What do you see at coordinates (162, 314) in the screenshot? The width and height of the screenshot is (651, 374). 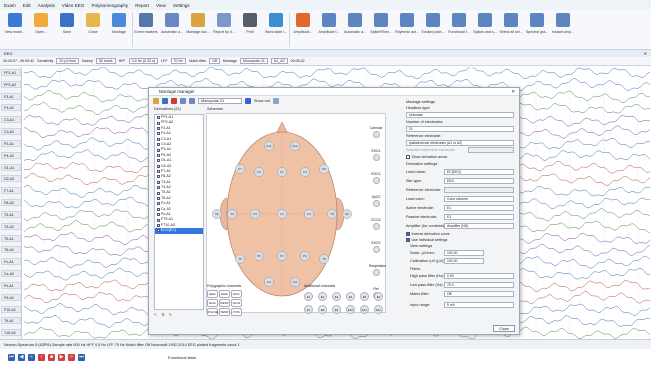 I see `swap-icon: ⇅` at bounding box center [162, 314].